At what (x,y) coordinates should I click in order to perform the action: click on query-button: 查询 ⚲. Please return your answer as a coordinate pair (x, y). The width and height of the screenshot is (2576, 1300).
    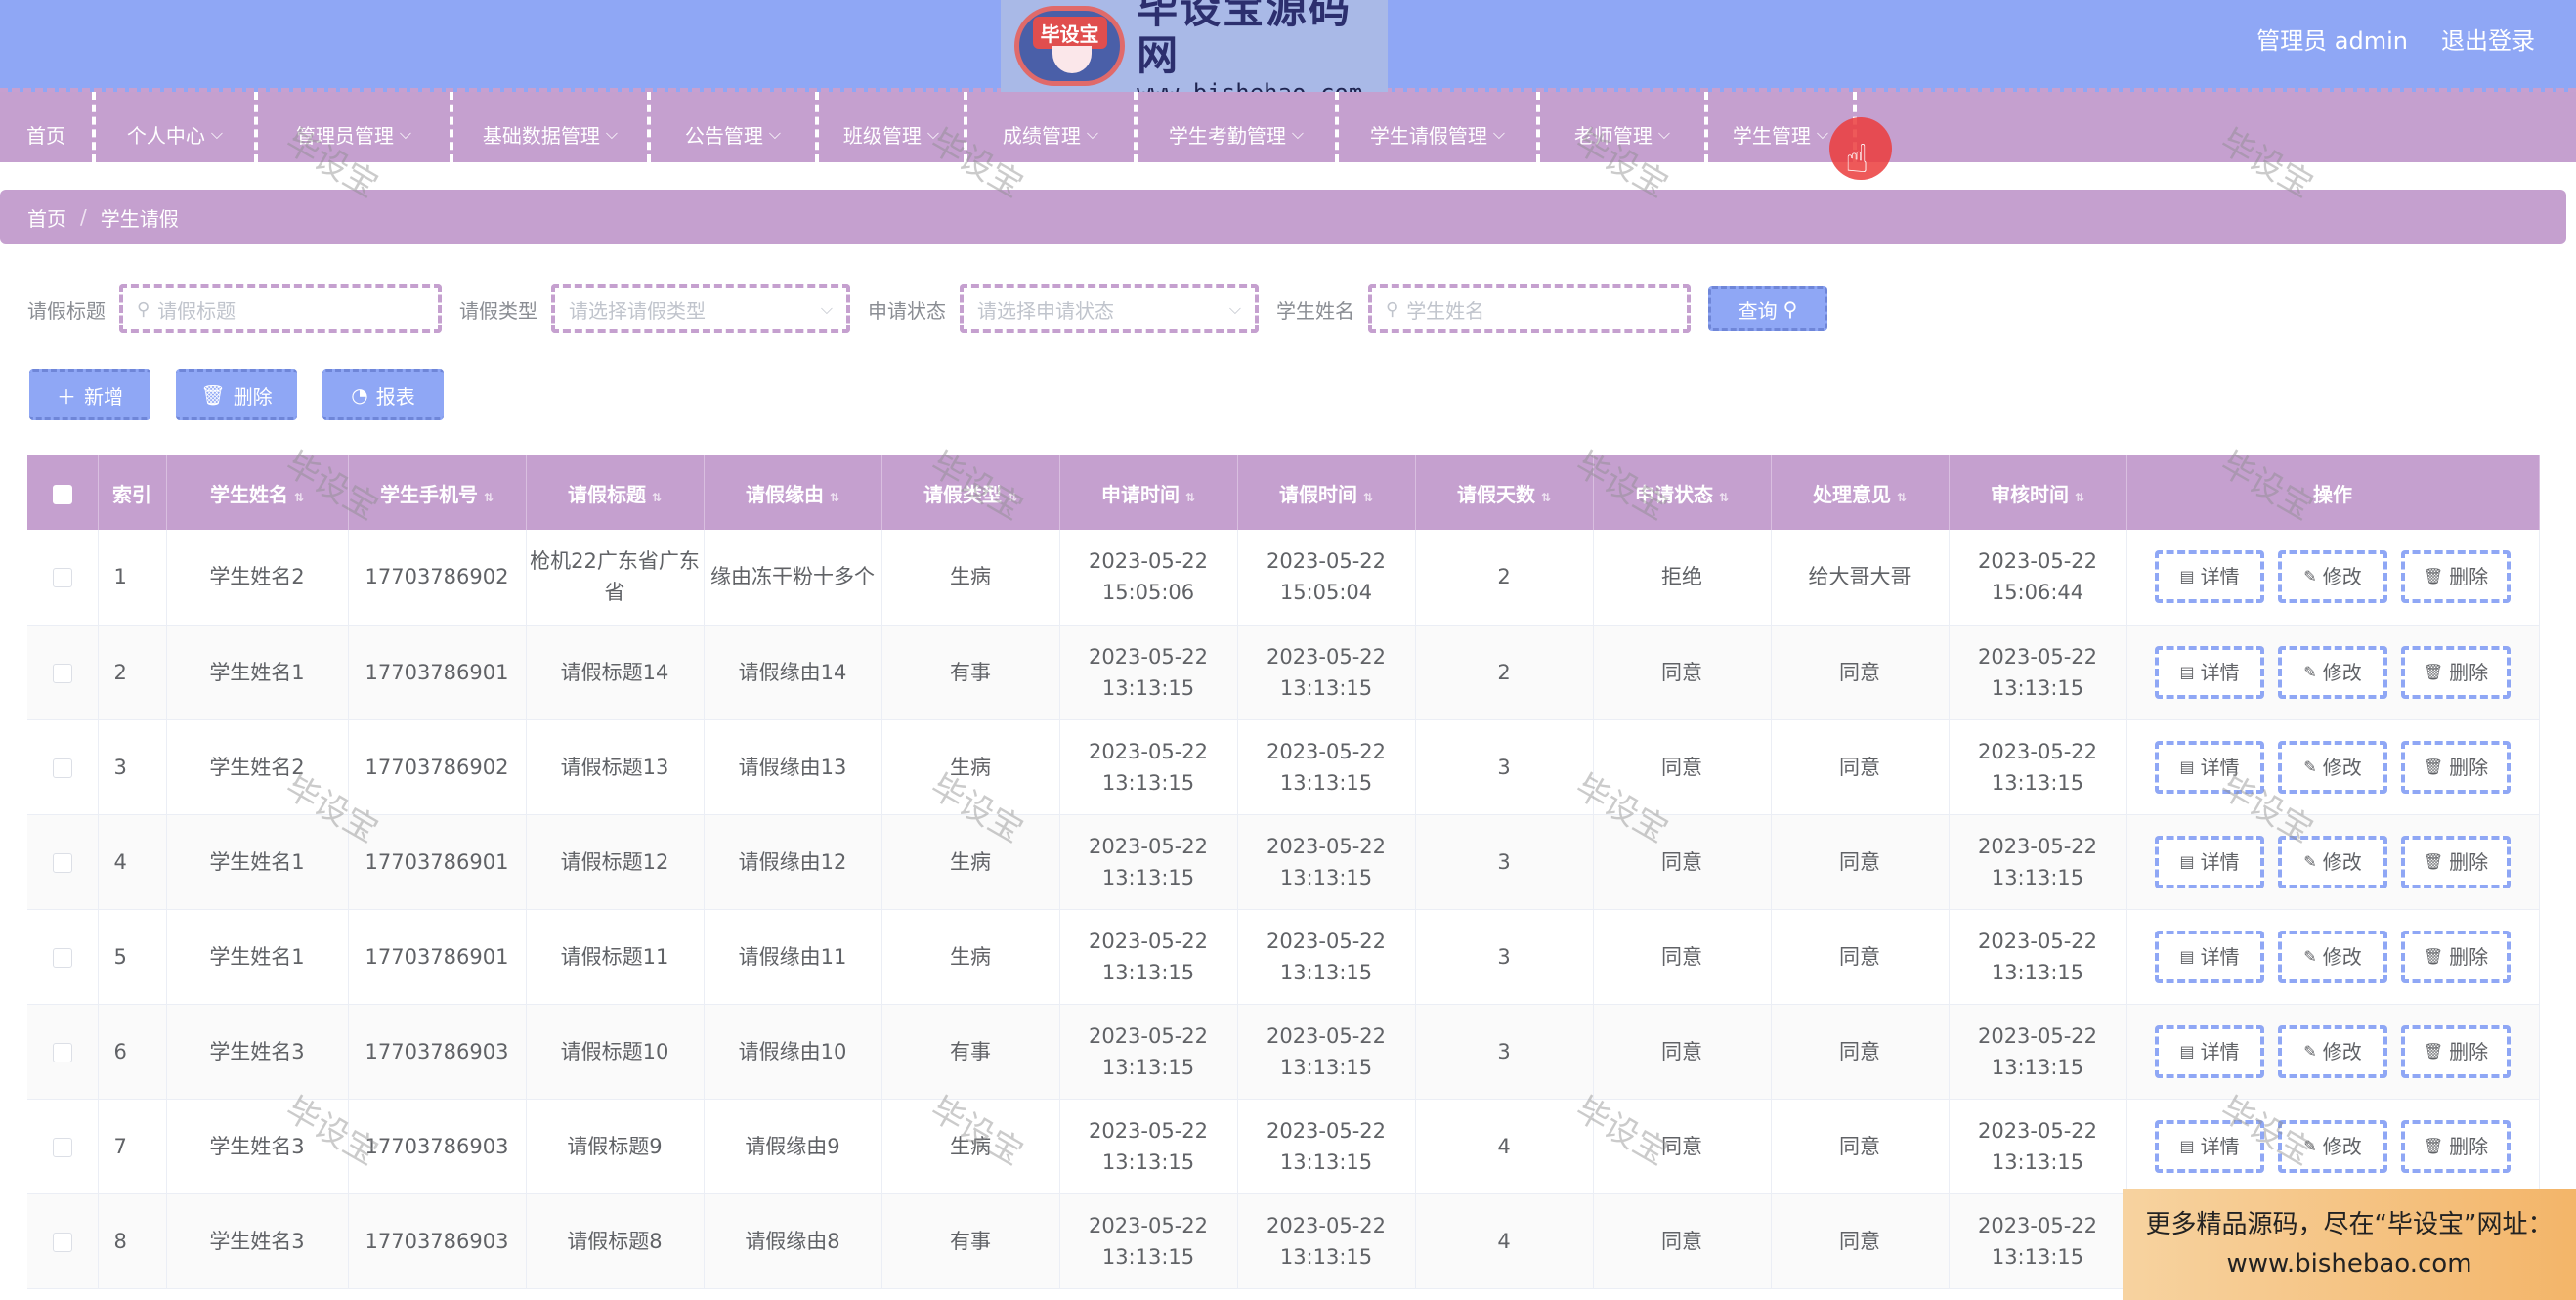
    Looking at the image, I should click on (1768, 308).